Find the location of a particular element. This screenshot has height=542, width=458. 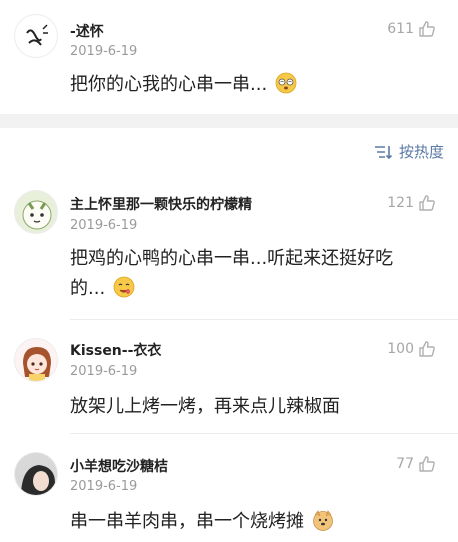

sort-by-hot-button: 按热度 is located at coordinates (408, 151).